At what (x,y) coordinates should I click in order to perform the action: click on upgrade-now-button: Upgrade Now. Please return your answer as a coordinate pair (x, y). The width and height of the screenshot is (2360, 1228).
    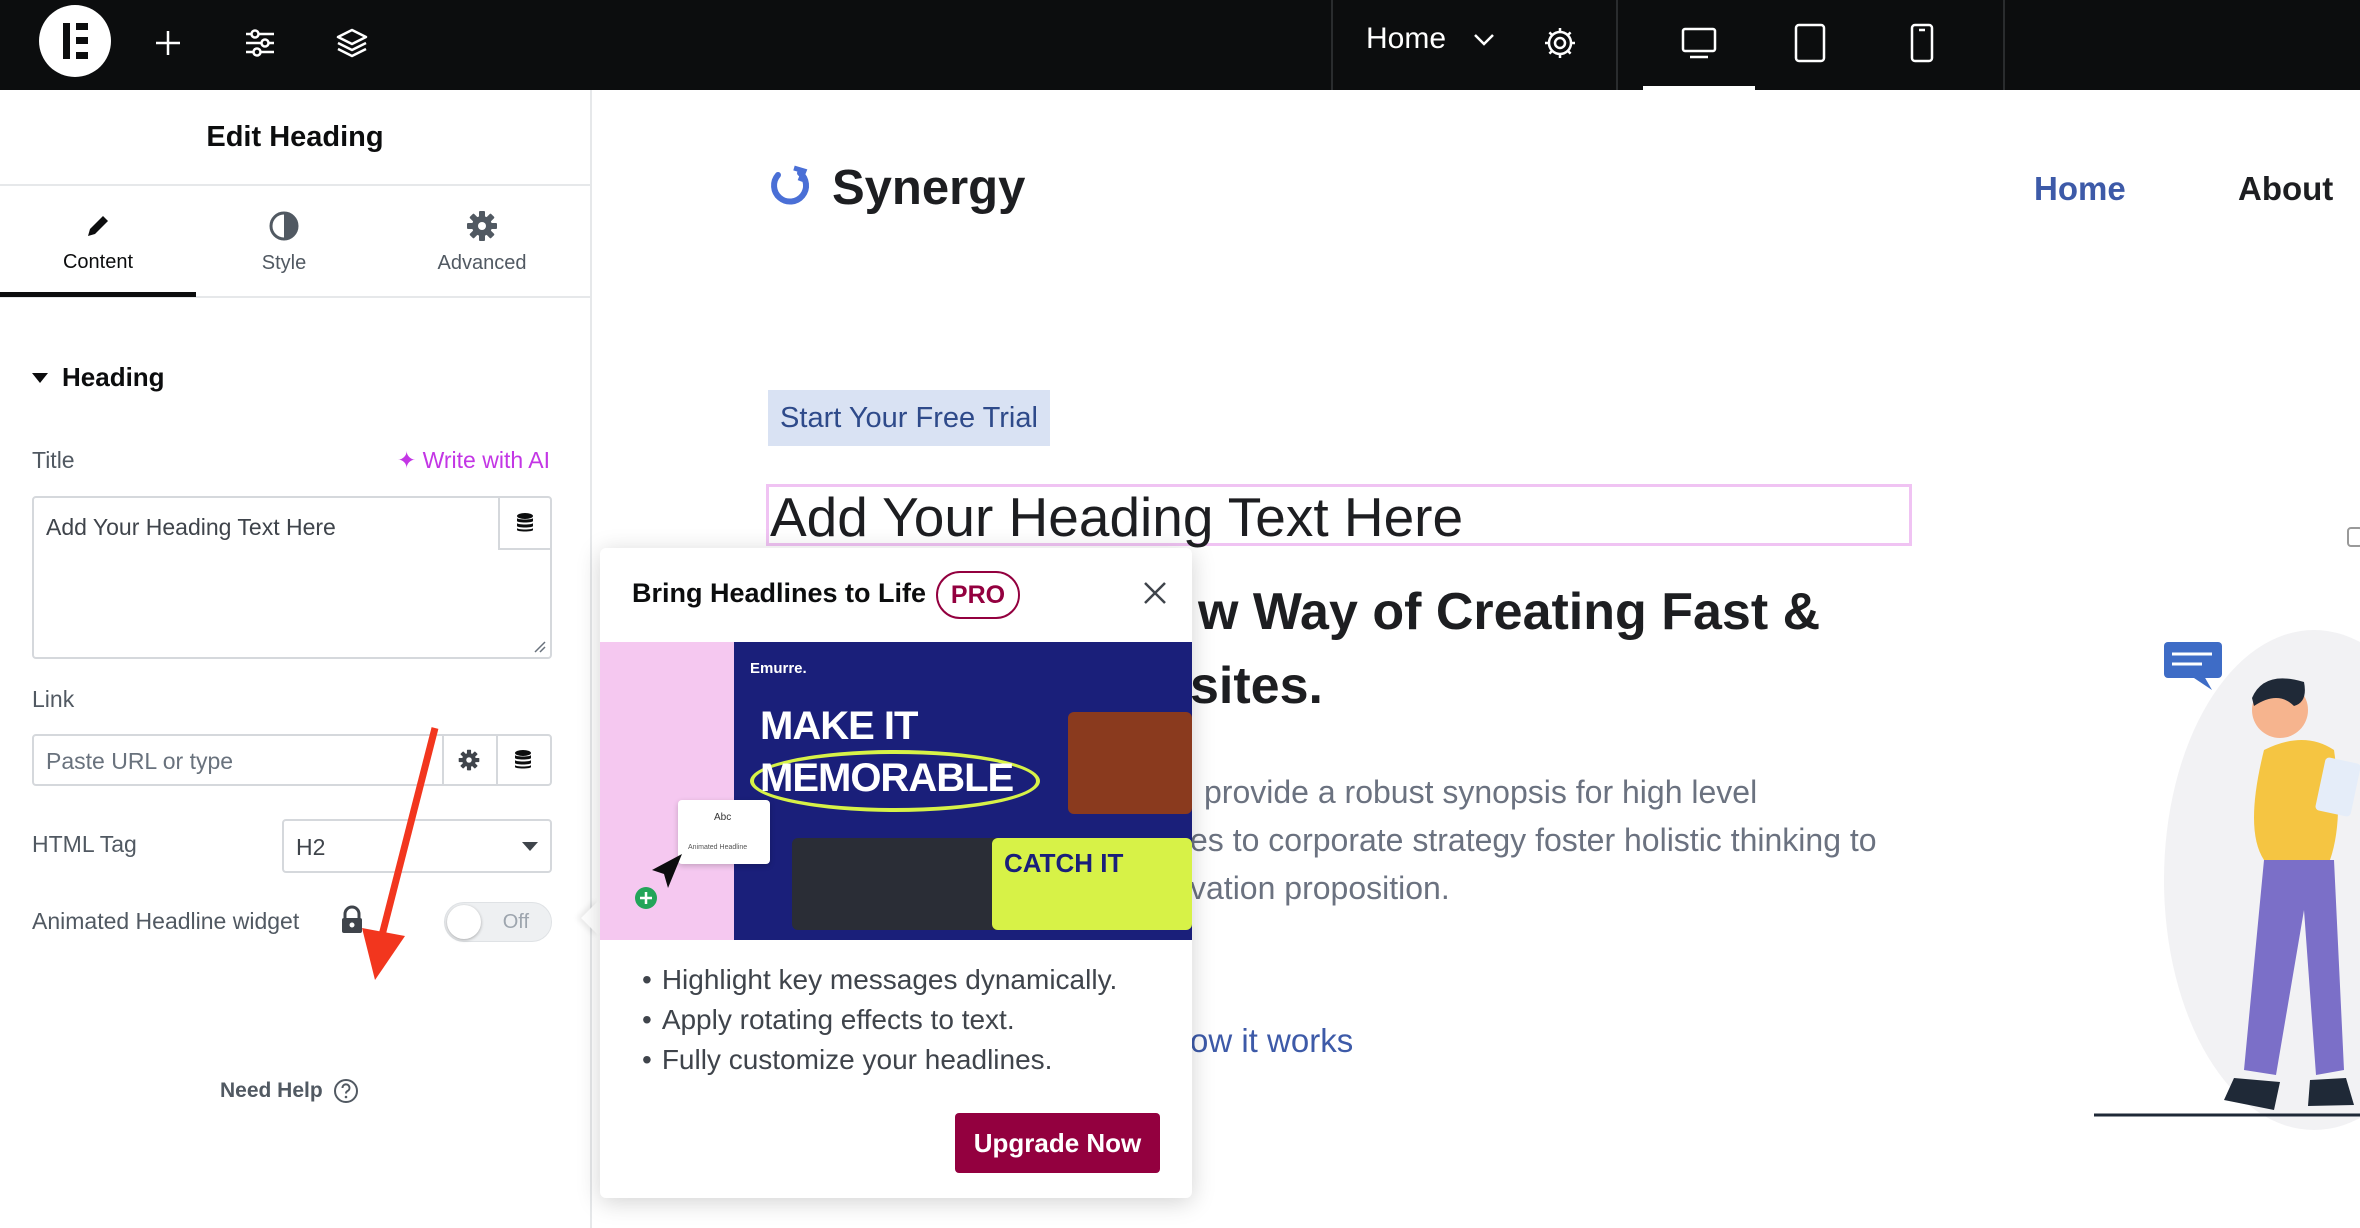
    Looking at the image, I should click on (1057, 1143).